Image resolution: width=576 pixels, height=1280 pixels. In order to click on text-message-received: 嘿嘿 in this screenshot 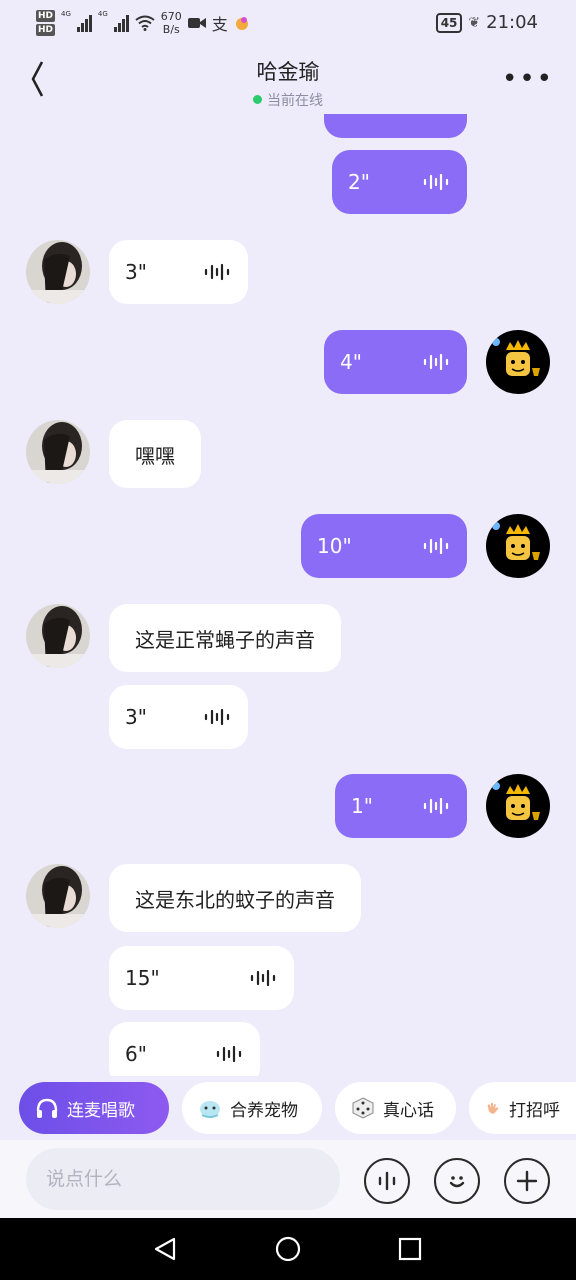, I will do `click(155, 454)`.